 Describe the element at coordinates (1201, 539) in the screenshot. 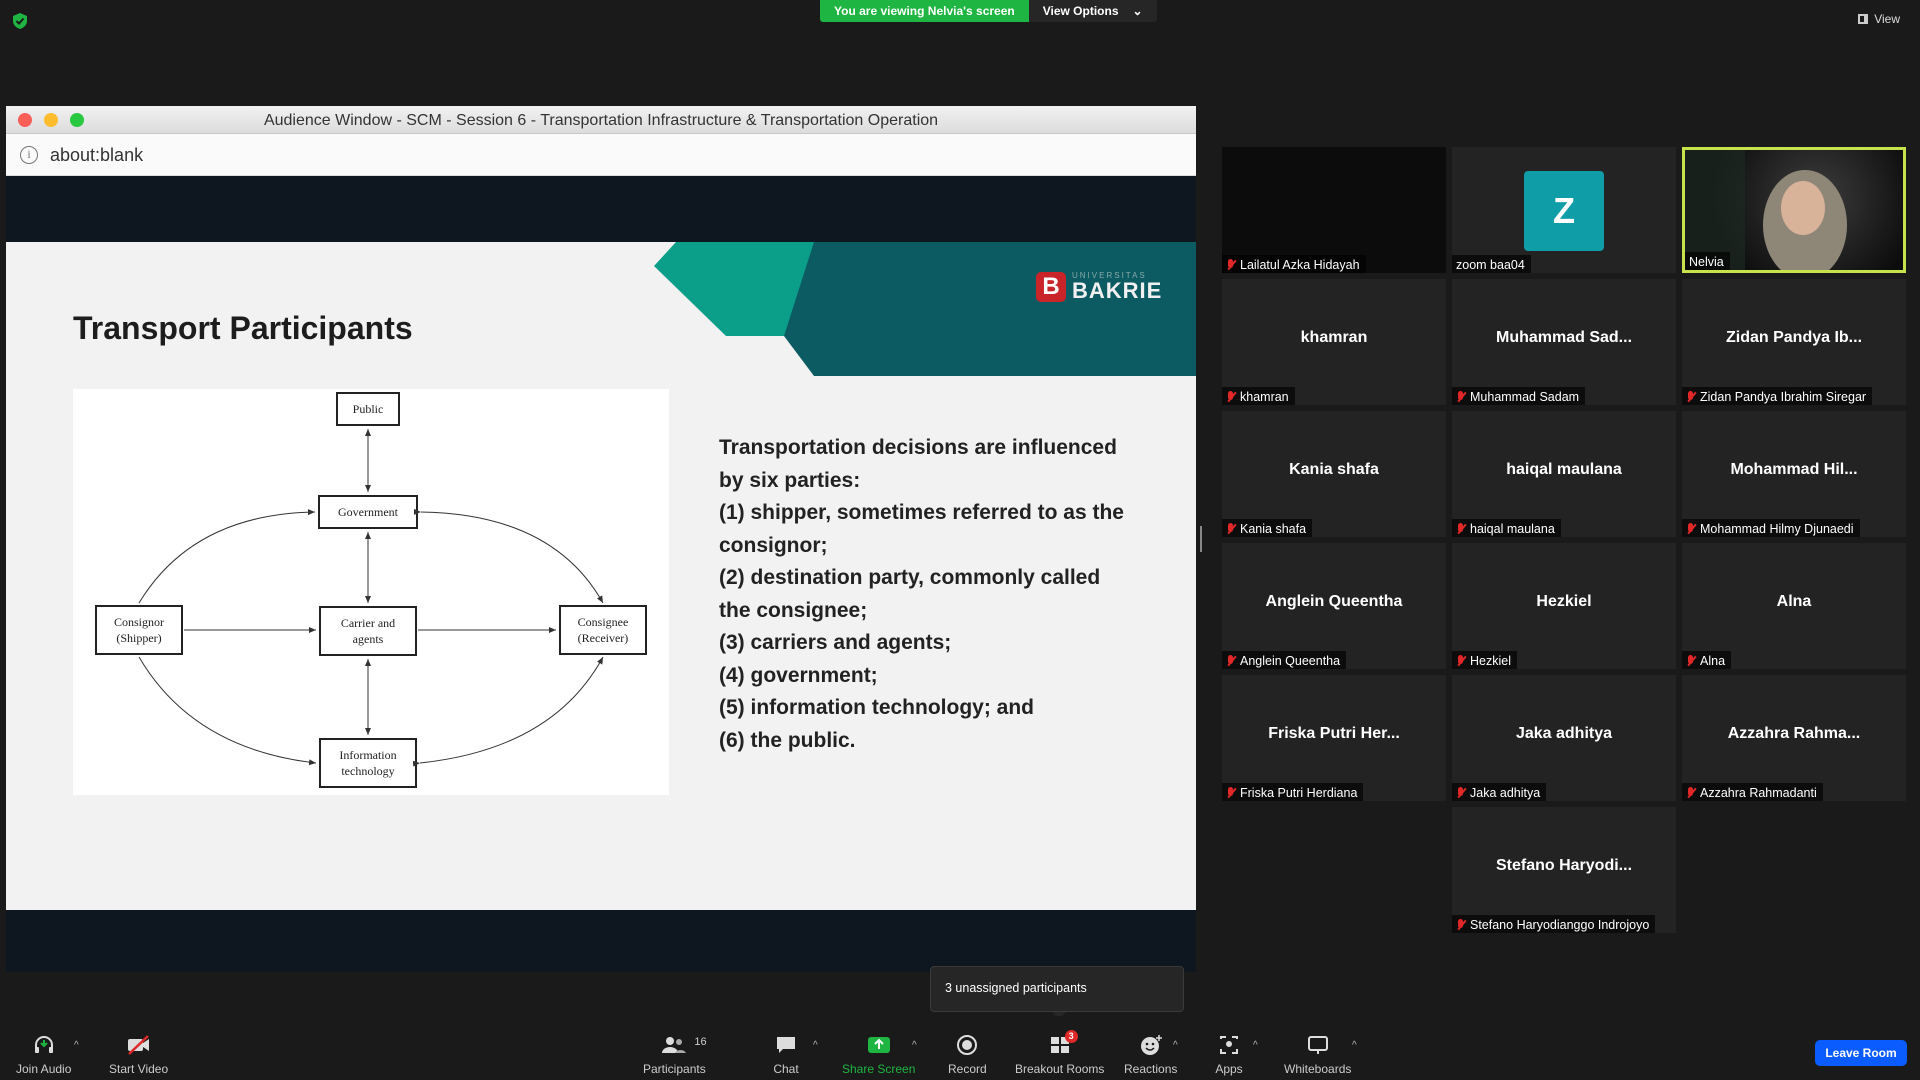

I see `panel-resize-handle` at that location.